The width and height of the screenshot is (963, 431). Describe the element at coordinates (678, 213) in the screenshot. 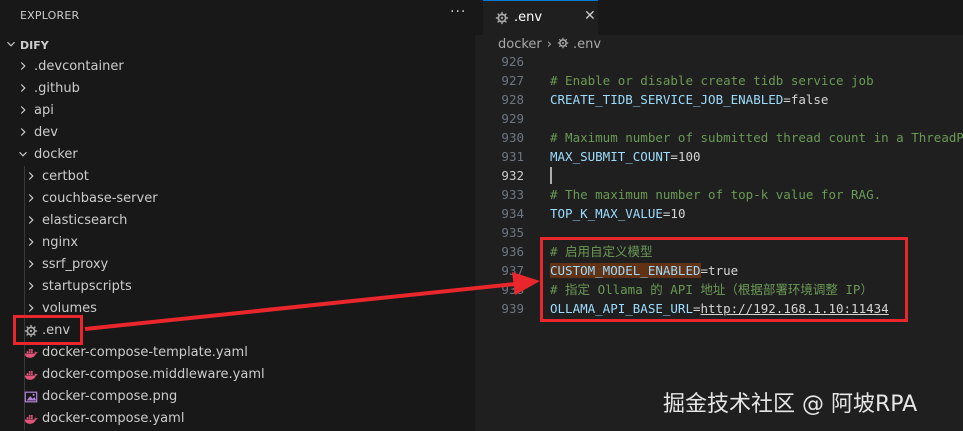

I see `env-value: 10` at that location.